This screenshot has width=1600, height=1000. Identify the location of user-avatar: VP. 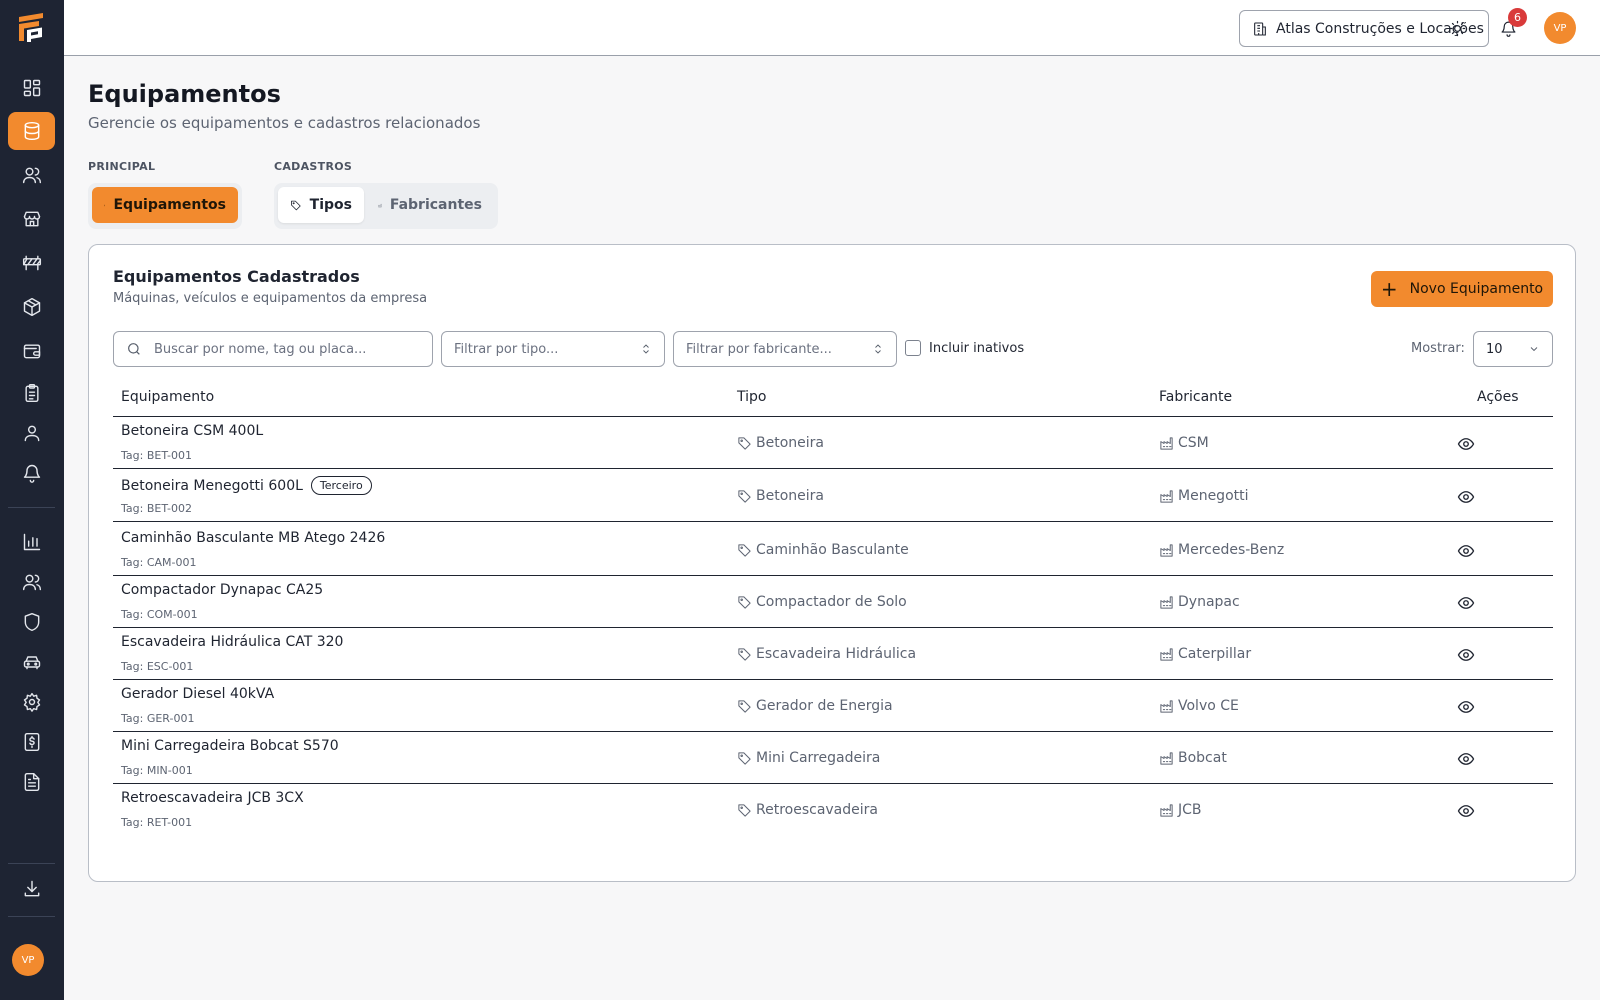
(1560, 28).